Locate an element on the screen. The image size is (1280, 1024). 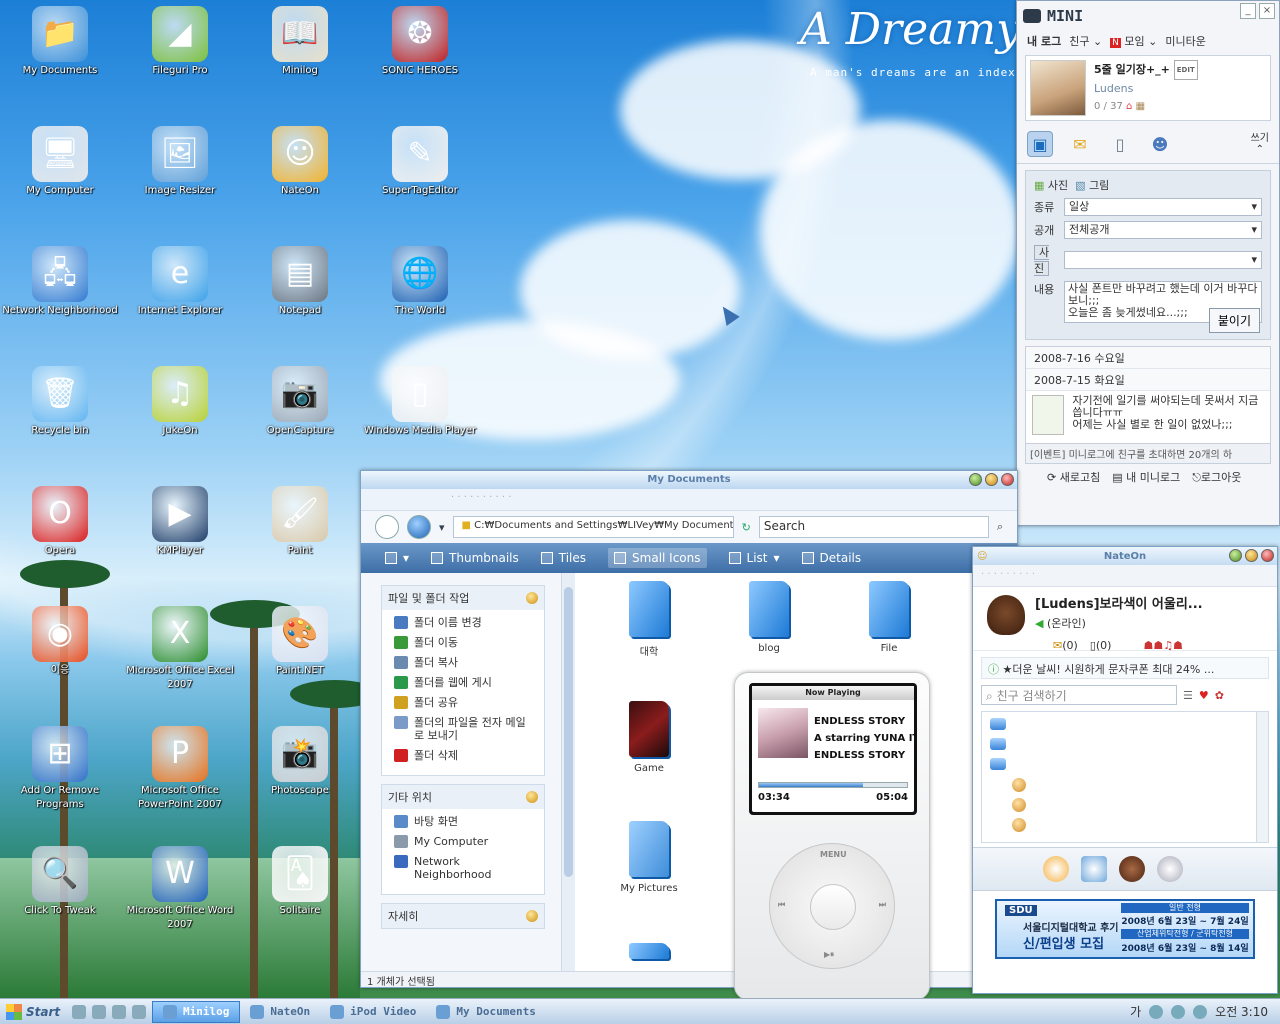
group-icon is located at coordinates (998, 724).